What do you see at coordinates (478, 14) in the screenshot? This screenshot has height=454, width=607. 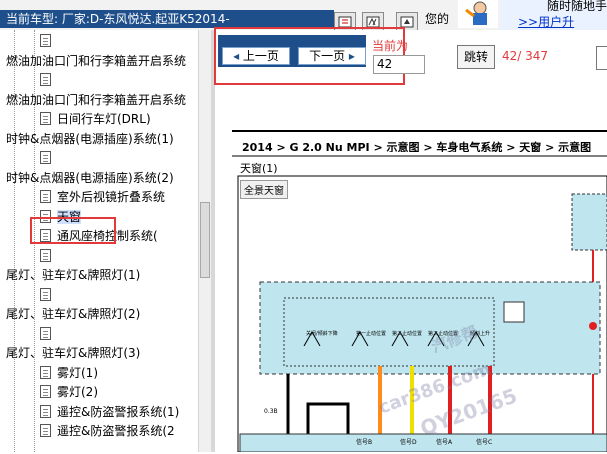 I see `mascot-icon` at bounding box center [478, 14].